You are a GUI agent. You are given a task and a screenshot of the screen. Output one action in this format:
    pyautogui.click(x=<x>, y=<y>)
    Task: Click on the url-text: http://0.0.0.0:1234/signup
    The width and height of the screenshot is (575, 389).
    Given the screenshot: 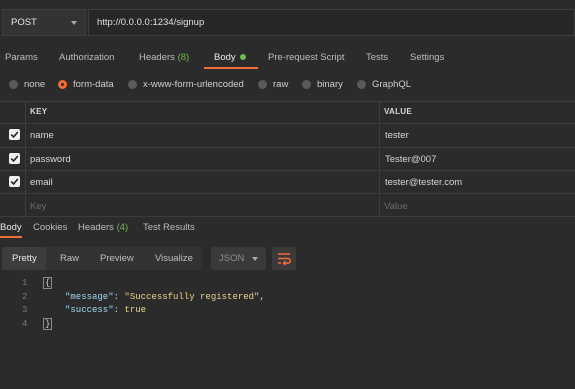 What is the action you would take?
    pyautogui.click(x=151, y=22)
    